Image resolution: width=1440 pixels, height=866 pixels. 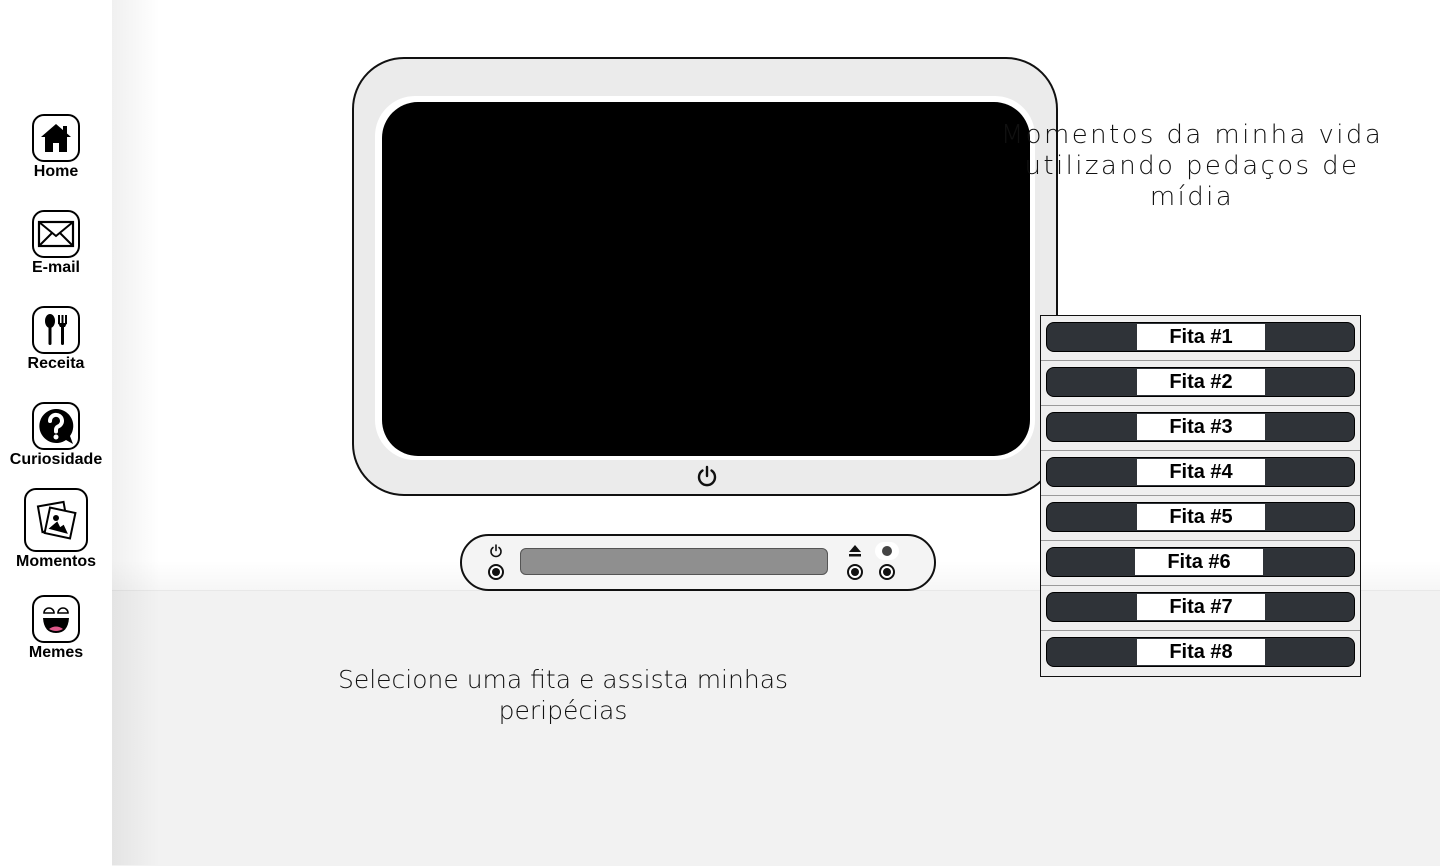 I want to click on tape-7: Fita #7, so click(x=1200, y=607).